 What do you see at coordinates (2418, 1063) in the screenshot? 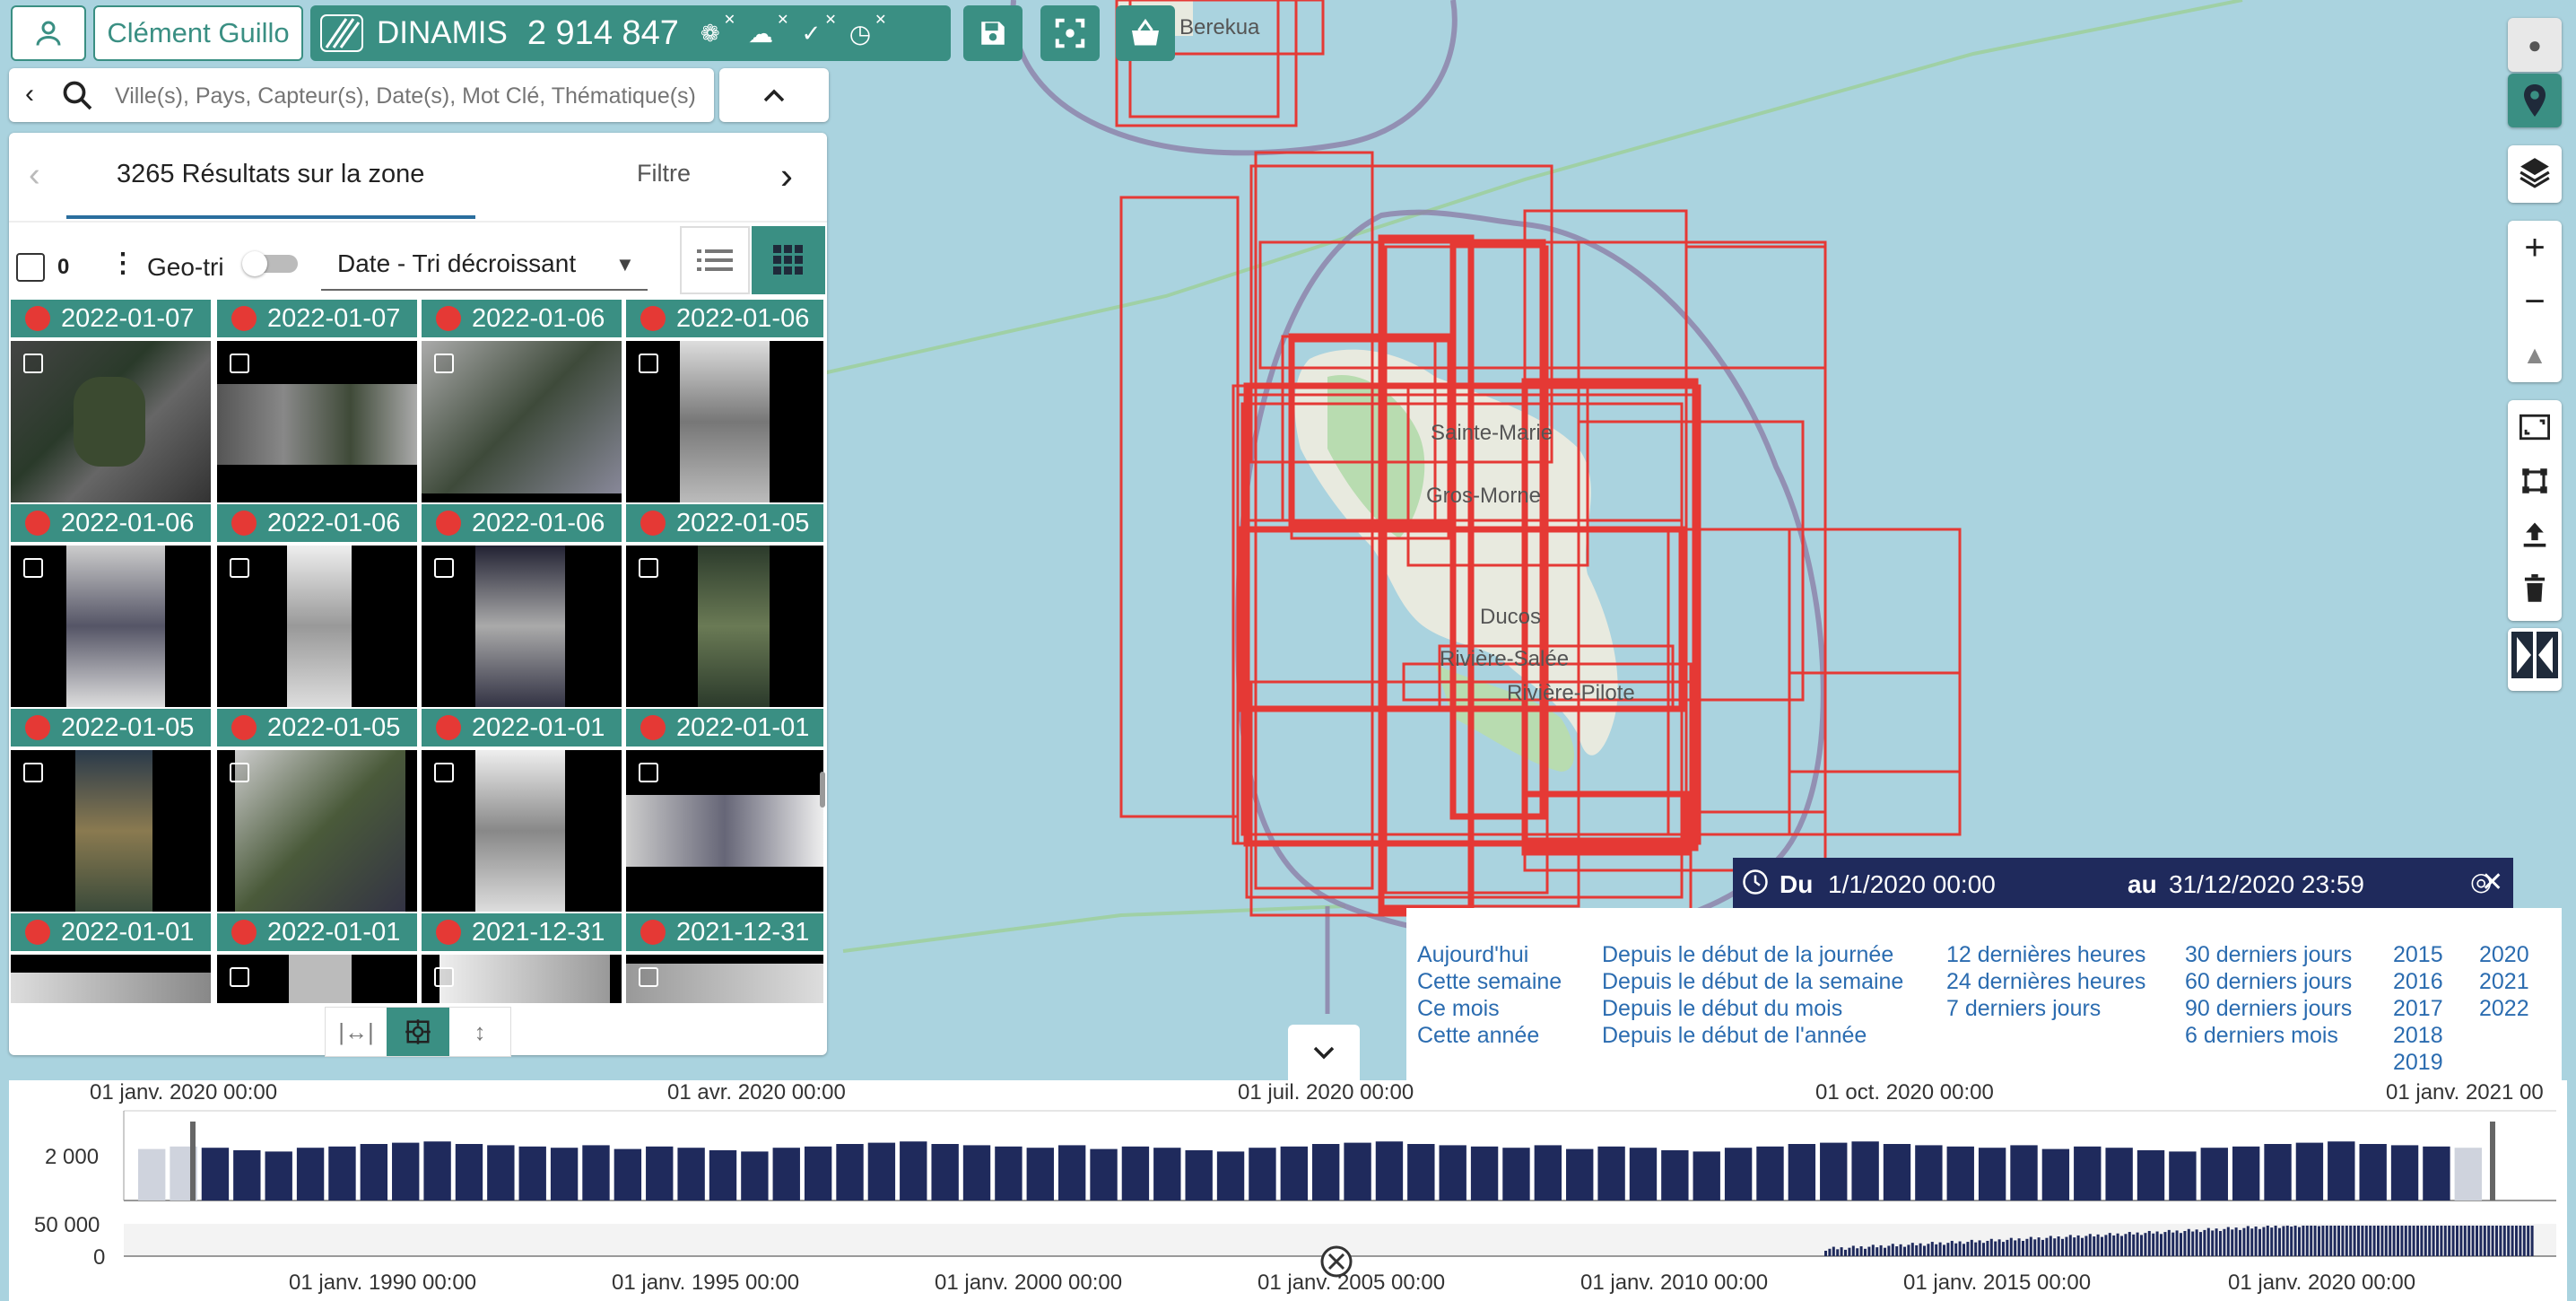
I see `quick-year: 2019` at bounding box center [2418, 1063].